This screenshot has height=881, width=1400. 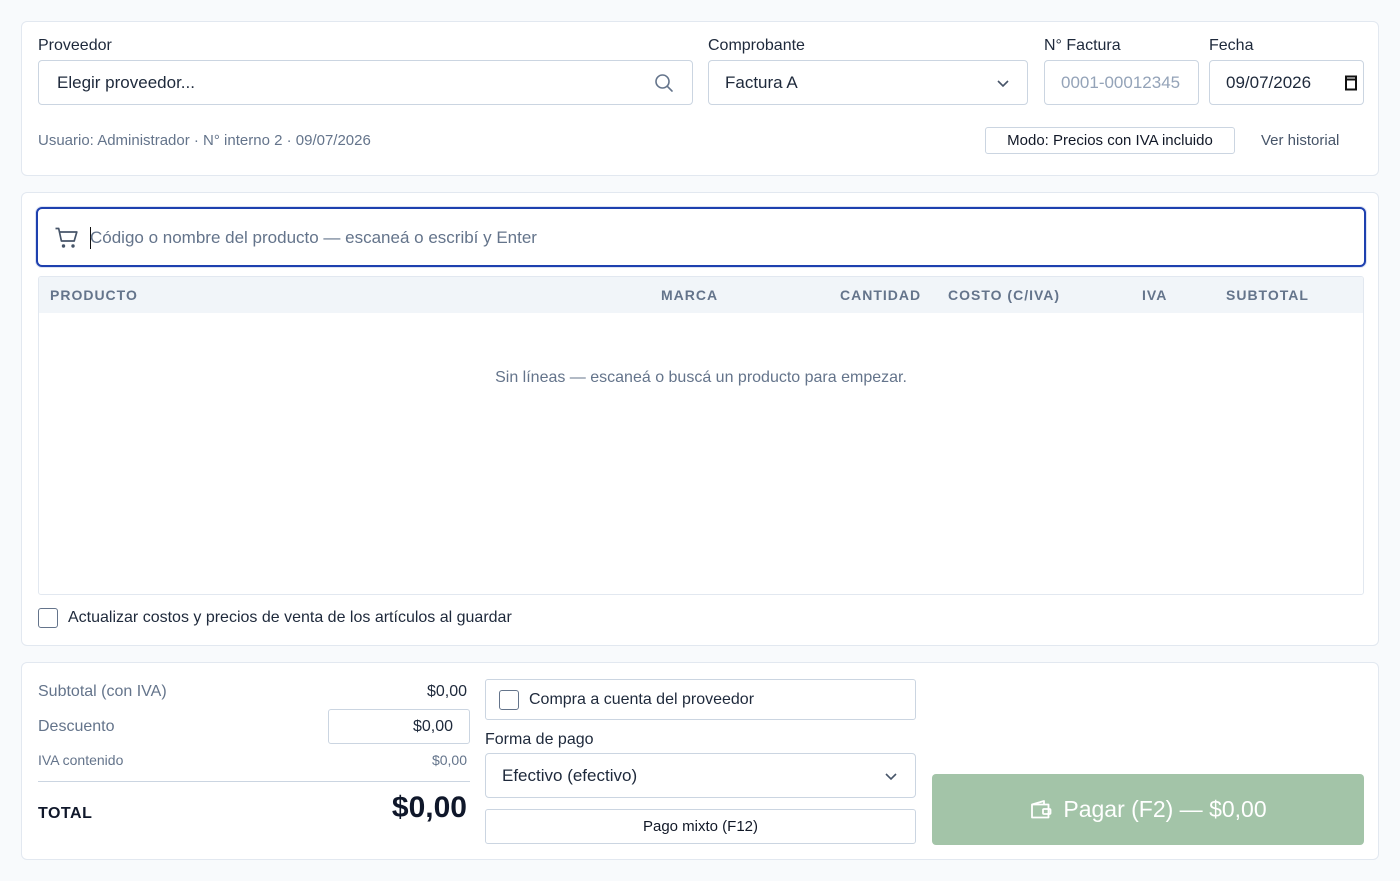 I want to click on mode-badge: Modo: Precios con IVA incluido, so click(x=1110, y=140).